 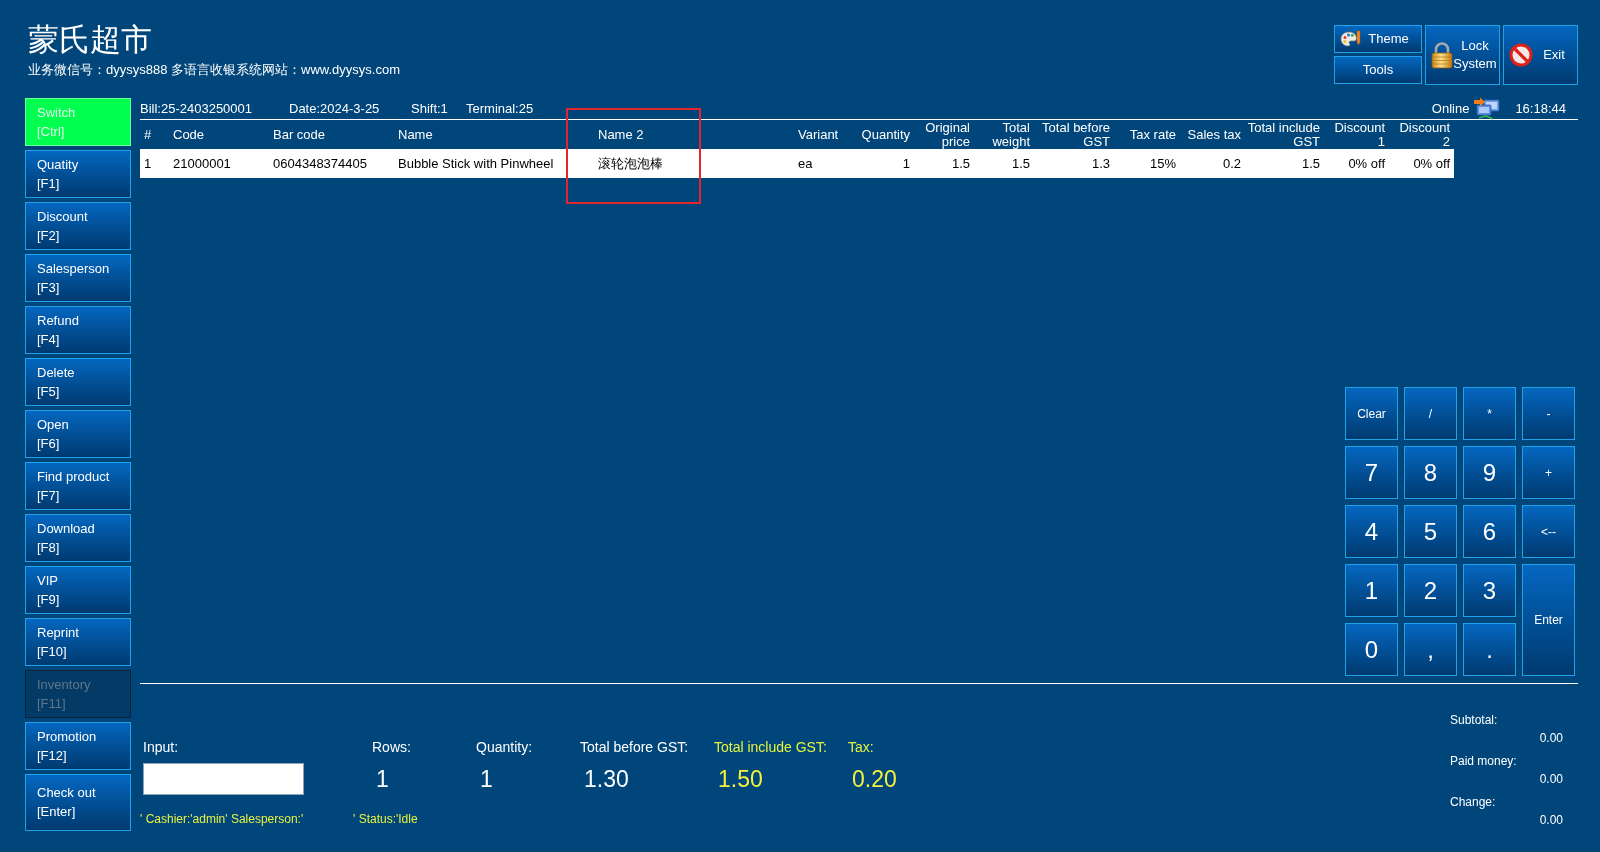 What do you see at coordinates (299, 134) in the screenshot?
I see `column-header: Bar code` at bounding box center [299, 134].